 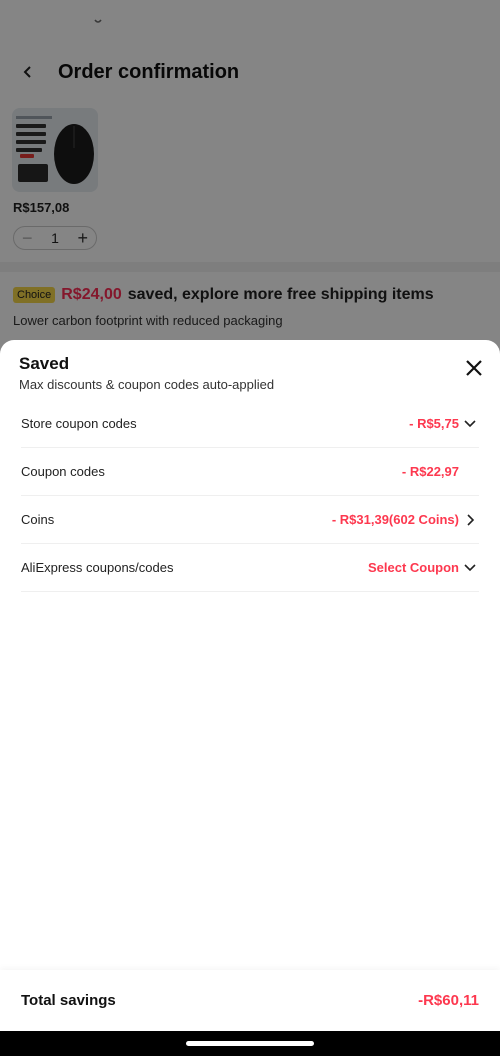 I want to click on select-coupon-link: Select Coupon, so click(x=413, y=567).